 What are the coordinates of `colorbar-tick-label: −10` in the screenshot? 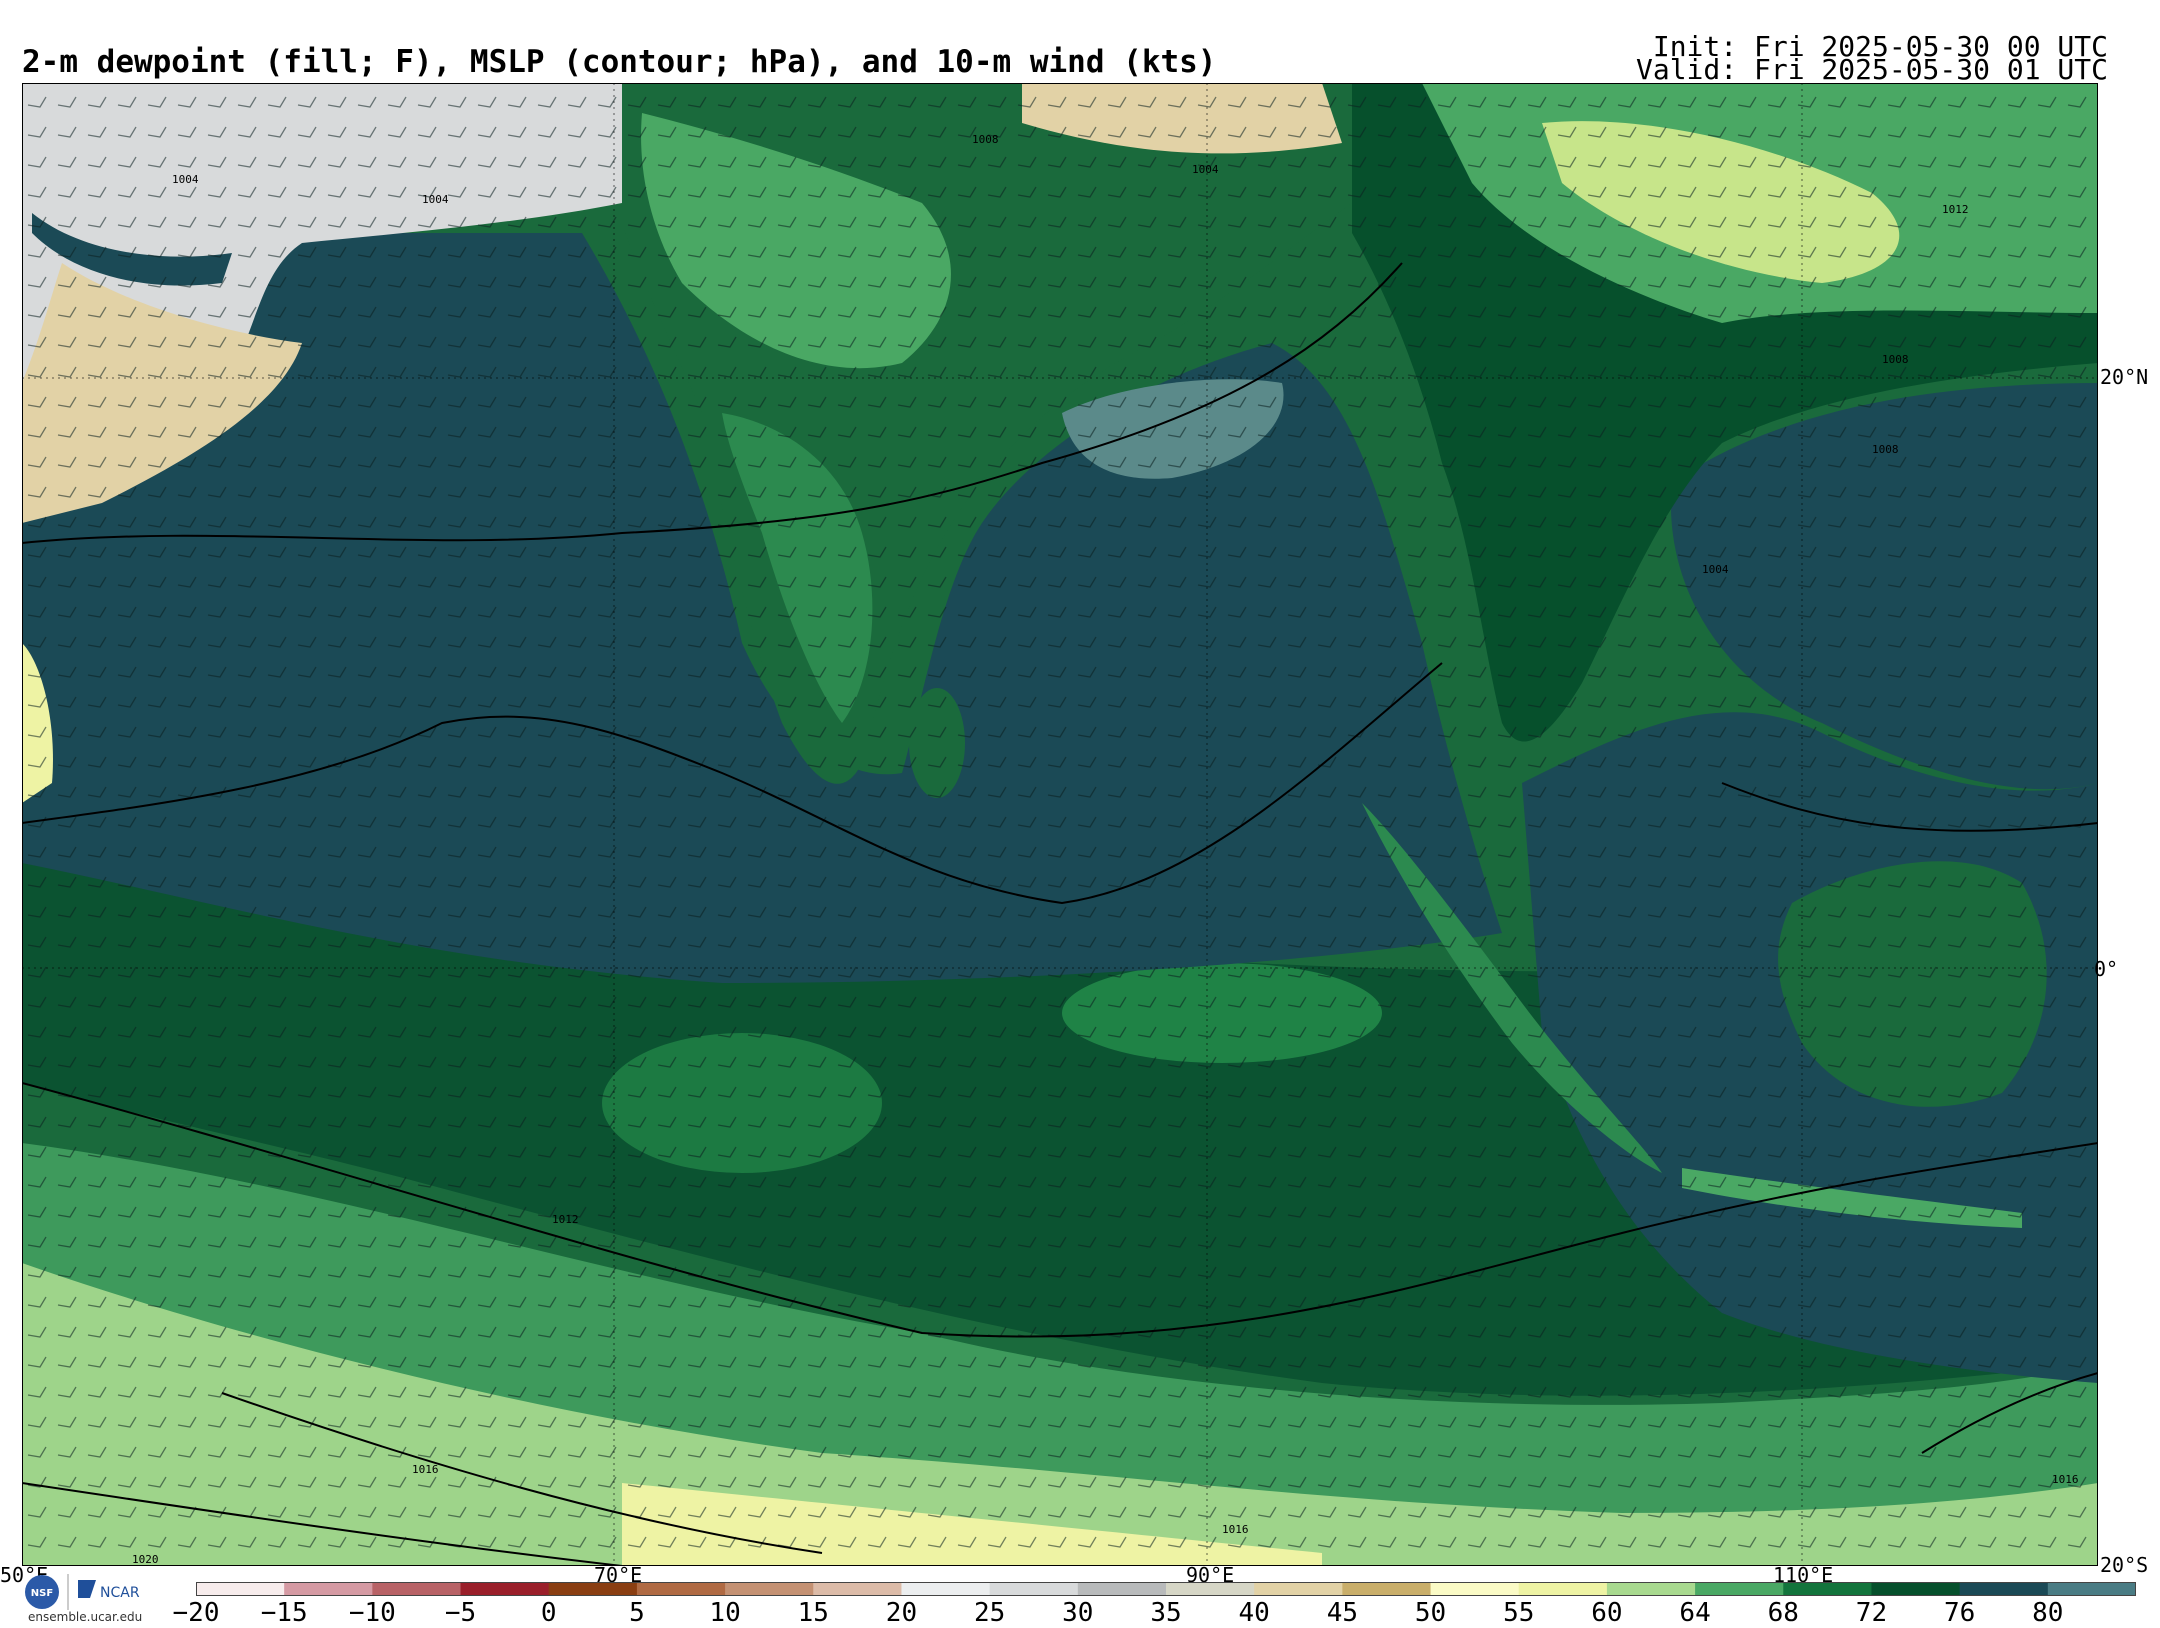 It's located at (372, 1613).